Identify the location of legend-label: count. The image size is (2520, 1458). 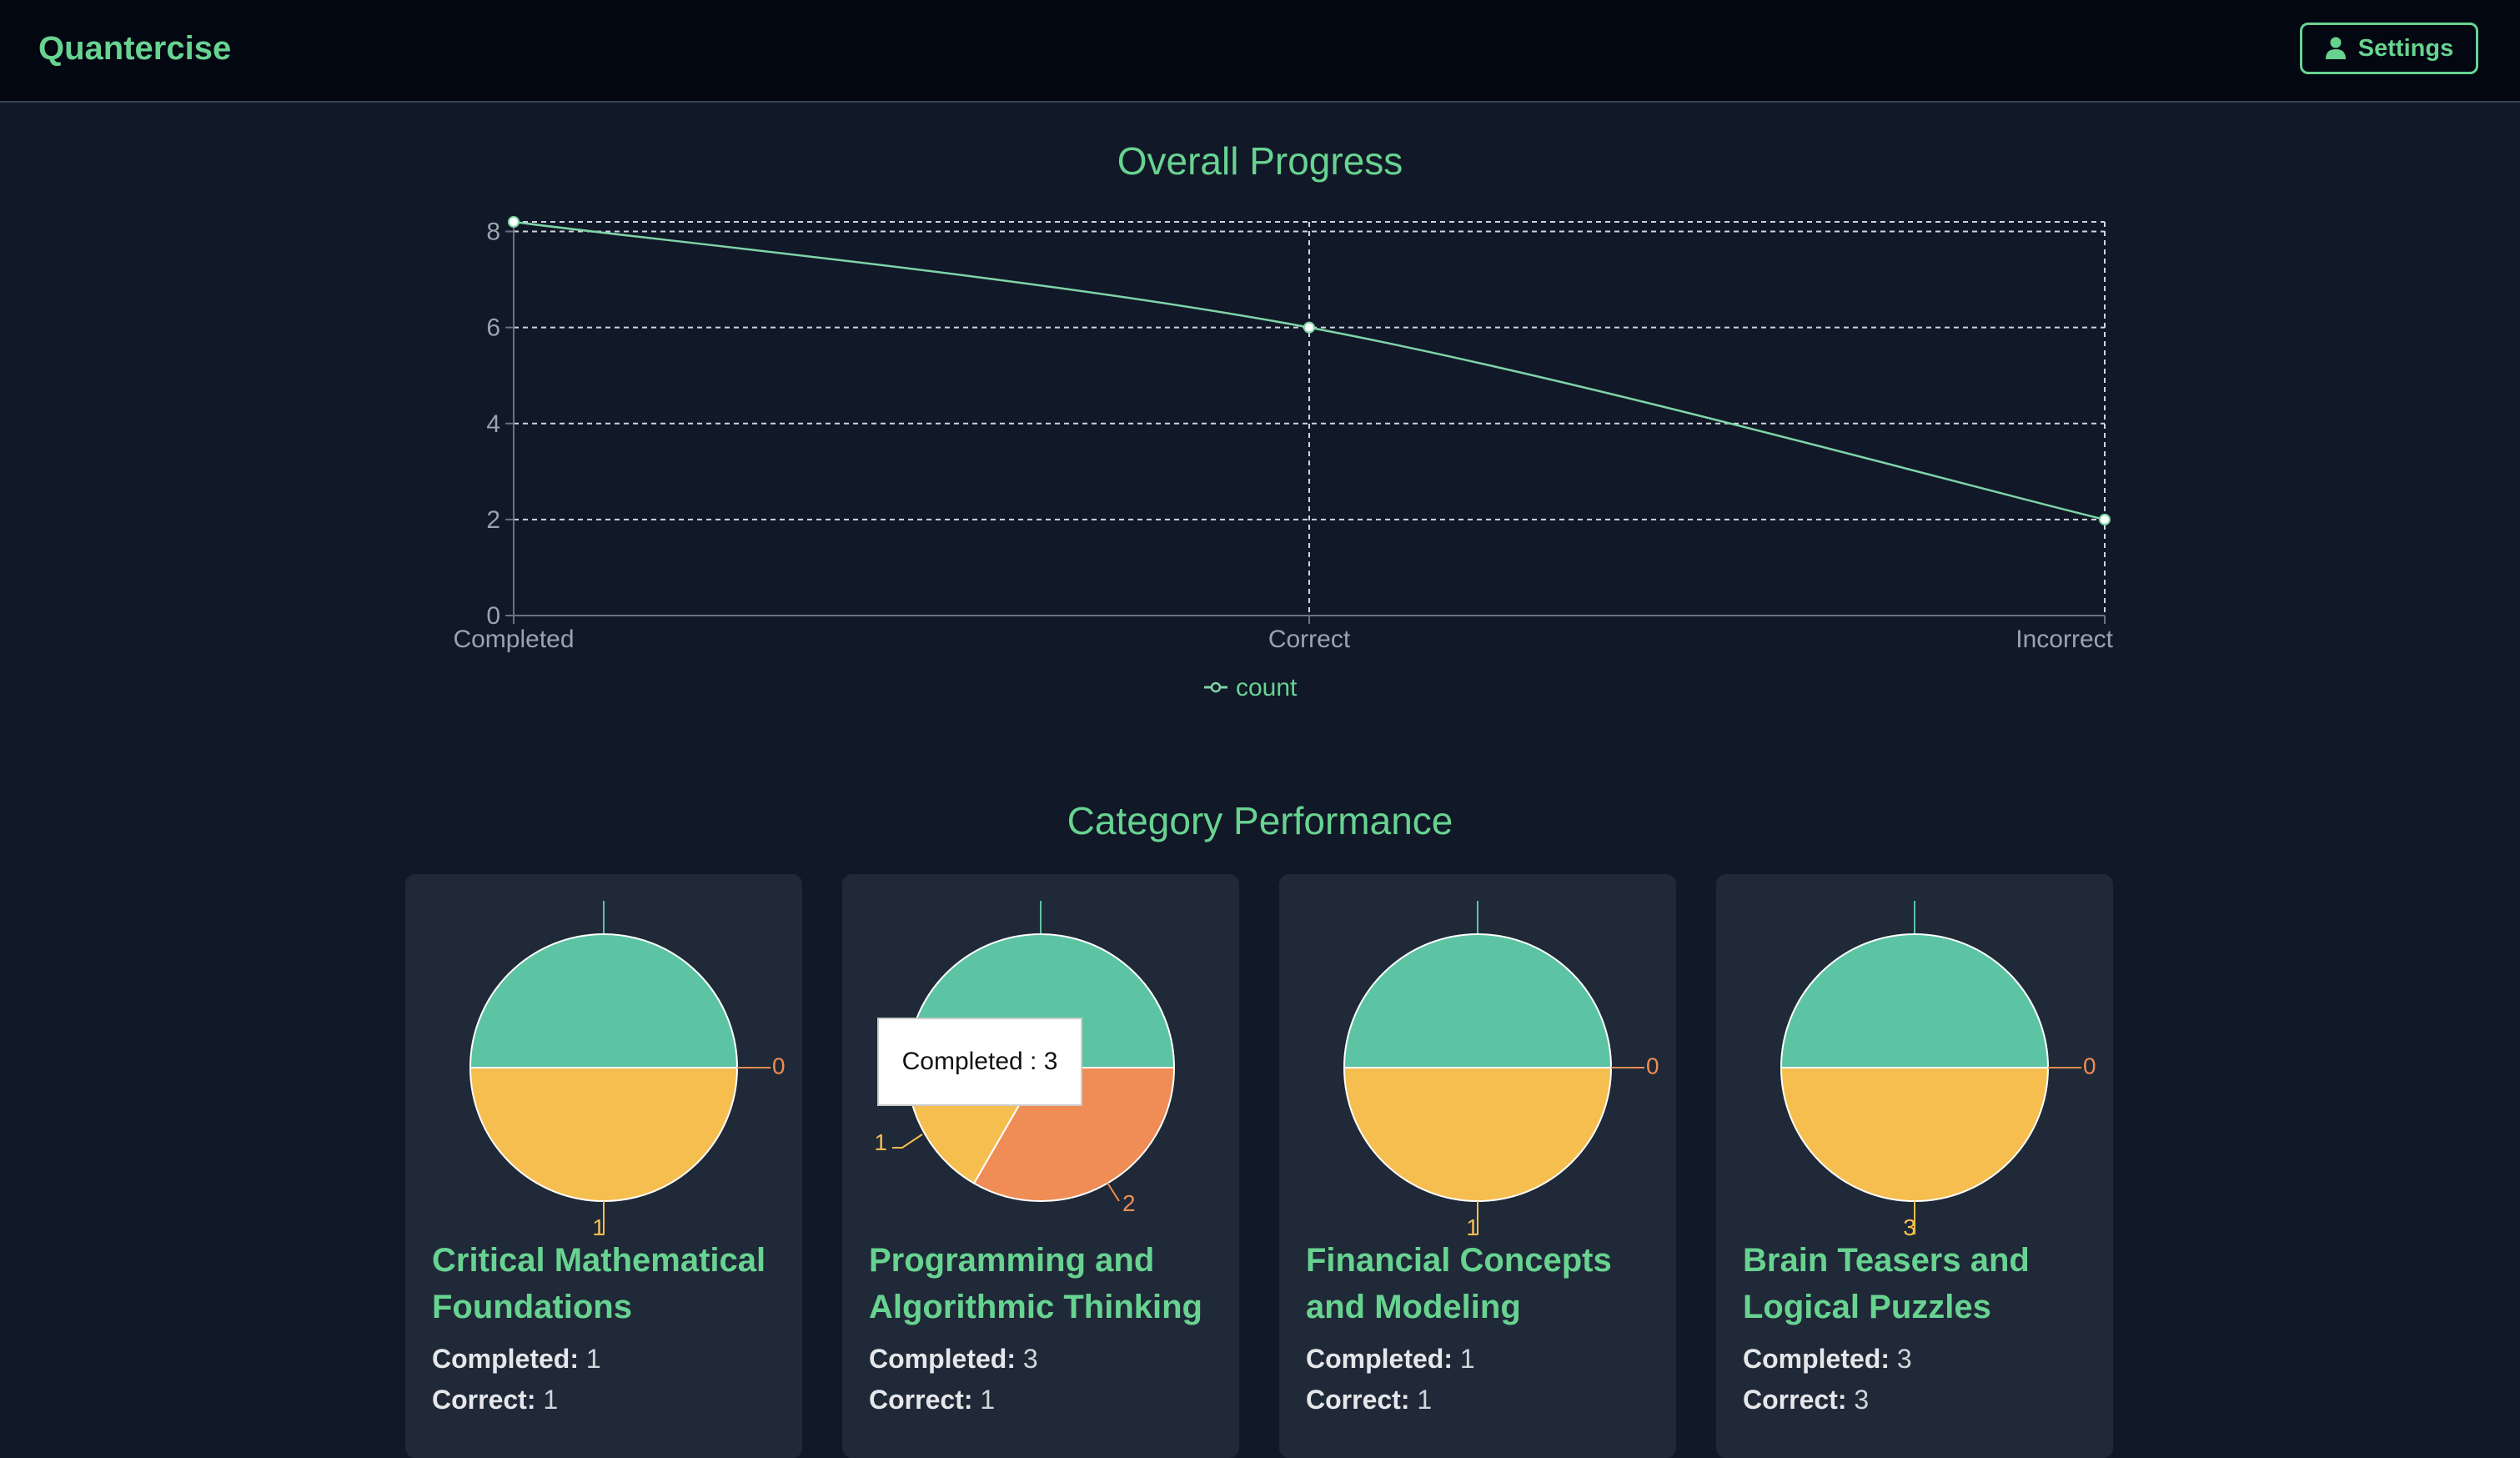
(1267, 687).